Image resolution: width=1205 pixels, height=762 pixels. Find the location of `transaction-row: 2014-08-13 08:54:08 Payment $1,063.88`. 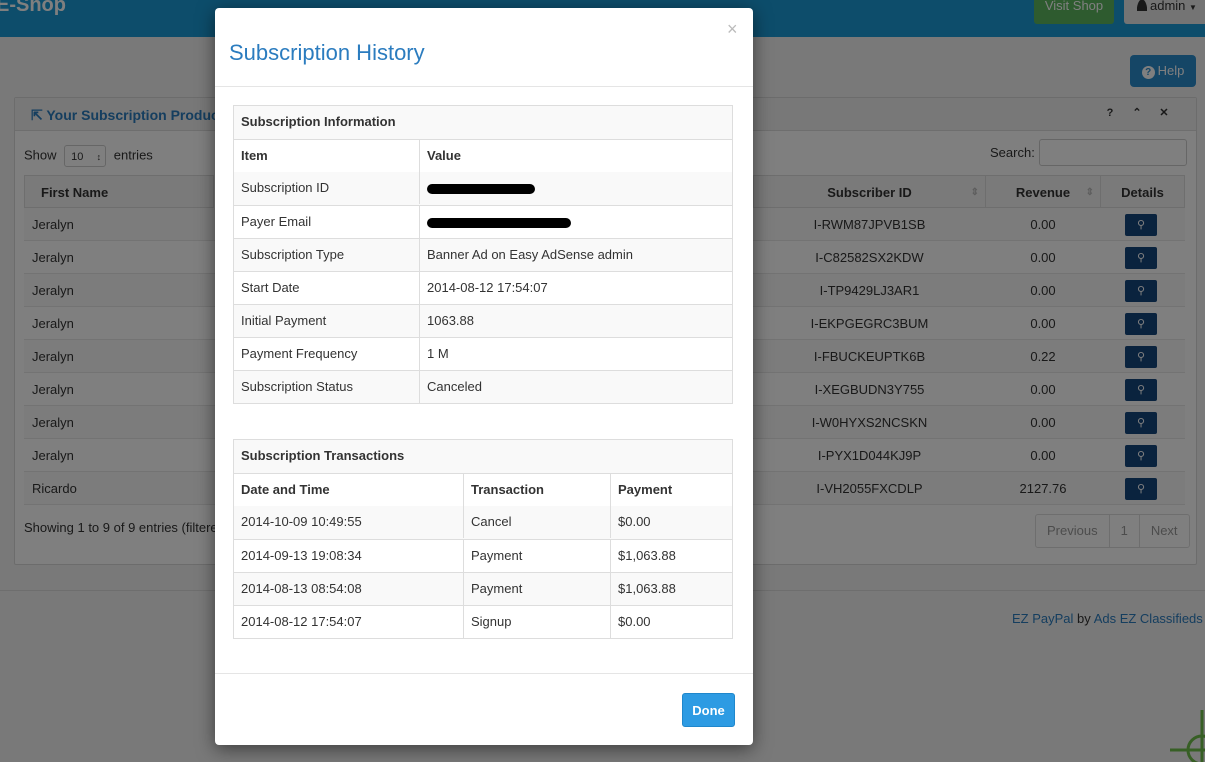

transaction-row: 2014-08-13 08:54:08 Payment $1,063.88 is located at coordinates (483, 588).